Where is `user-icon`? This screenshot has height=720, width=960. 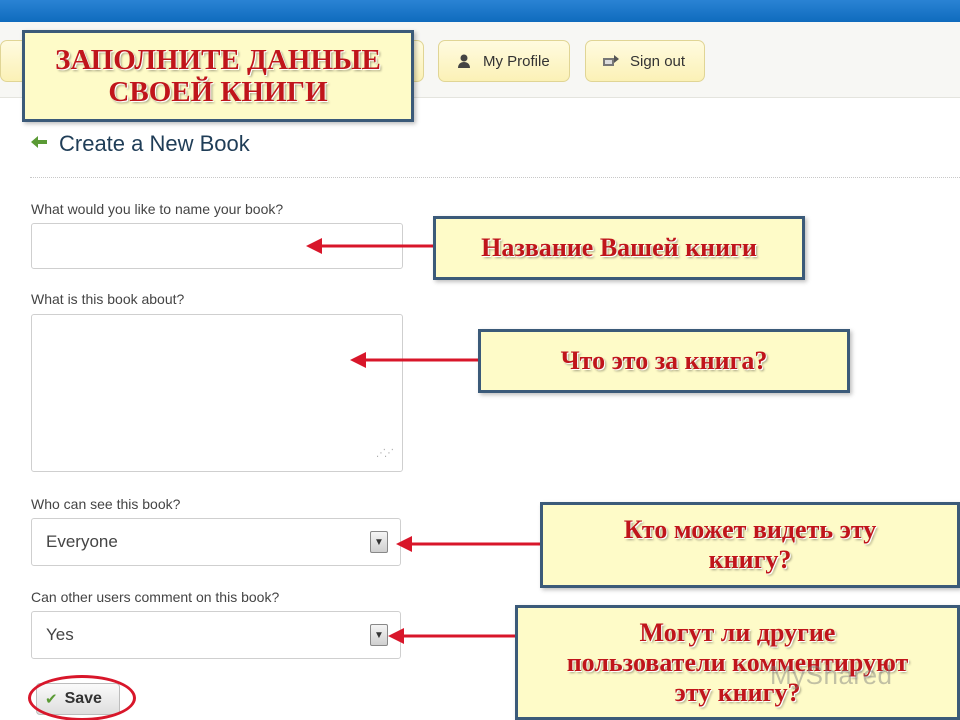
user-icon is located at coordinates (464, 61).